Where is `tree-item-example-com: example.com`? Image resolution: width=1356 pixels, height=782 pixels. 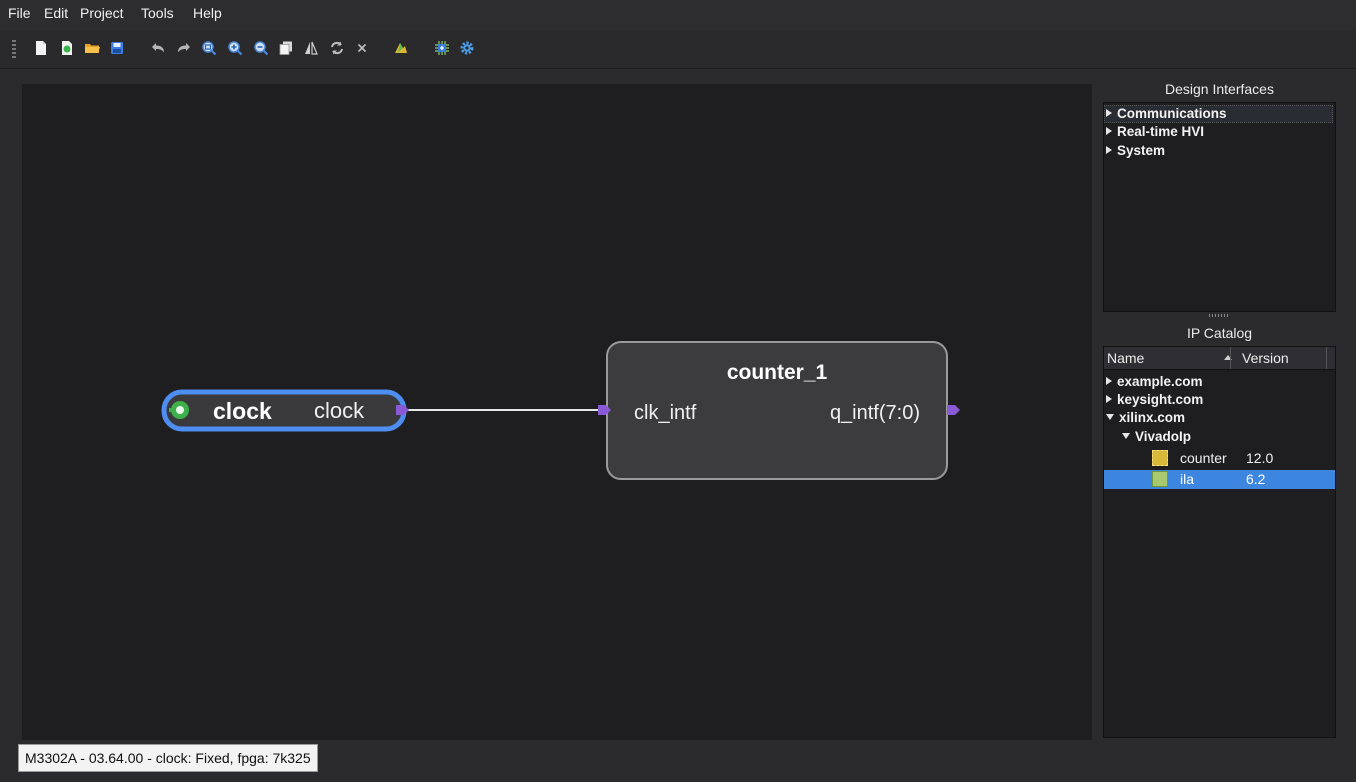
tree-item-example-com: example.com is located at coordinates (1154, 382).